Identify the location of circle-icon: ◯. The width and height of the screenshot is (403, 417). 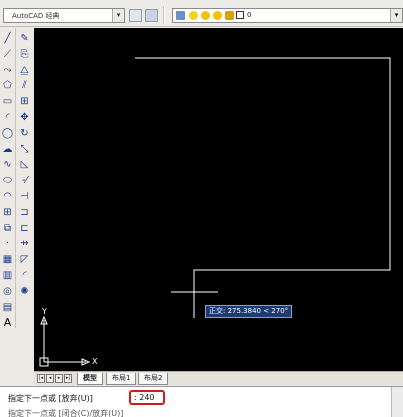
(7, 133).